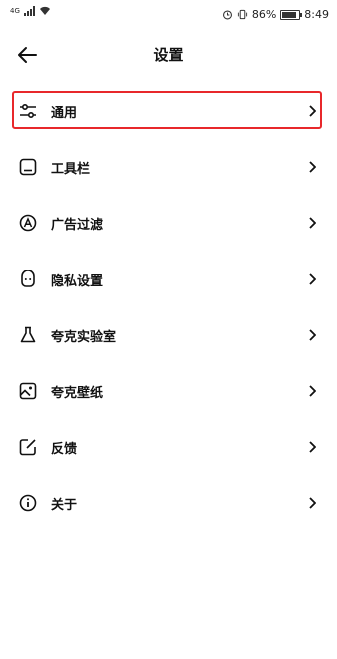 The height and width of the screenshot is (659, 337). What do you see at coordinates (84, 337) in the screenshot?
I see `menu-item-label: 夸克实验室` at bounding box center [84, 337].